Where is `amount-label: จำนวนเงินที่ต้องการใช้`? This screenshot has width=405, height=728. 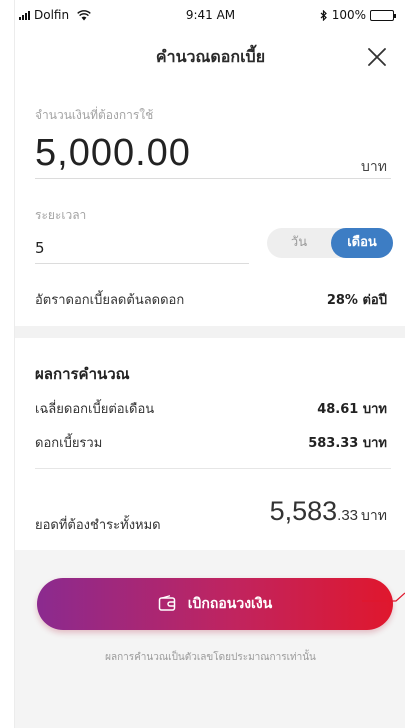 amount-label: จำนวนเงินที่ต้องการใช้ is located at coordinates (94, 115).